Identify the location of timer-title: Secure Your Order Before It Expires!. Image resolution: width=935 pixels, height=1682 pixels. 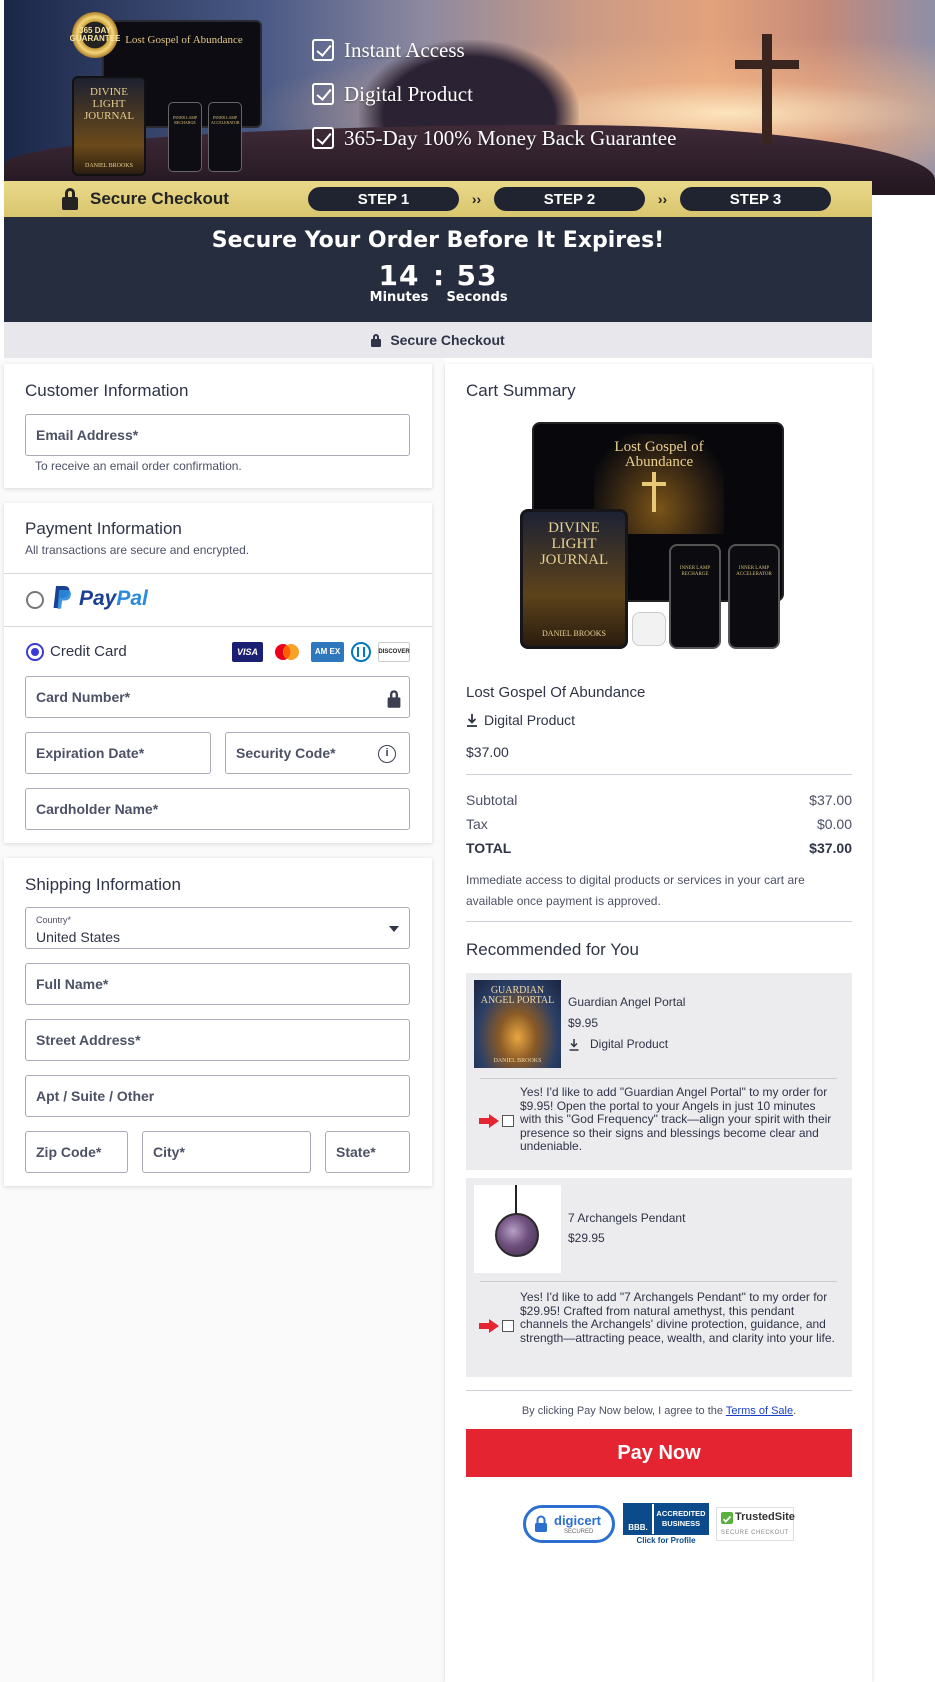
(438, 240).